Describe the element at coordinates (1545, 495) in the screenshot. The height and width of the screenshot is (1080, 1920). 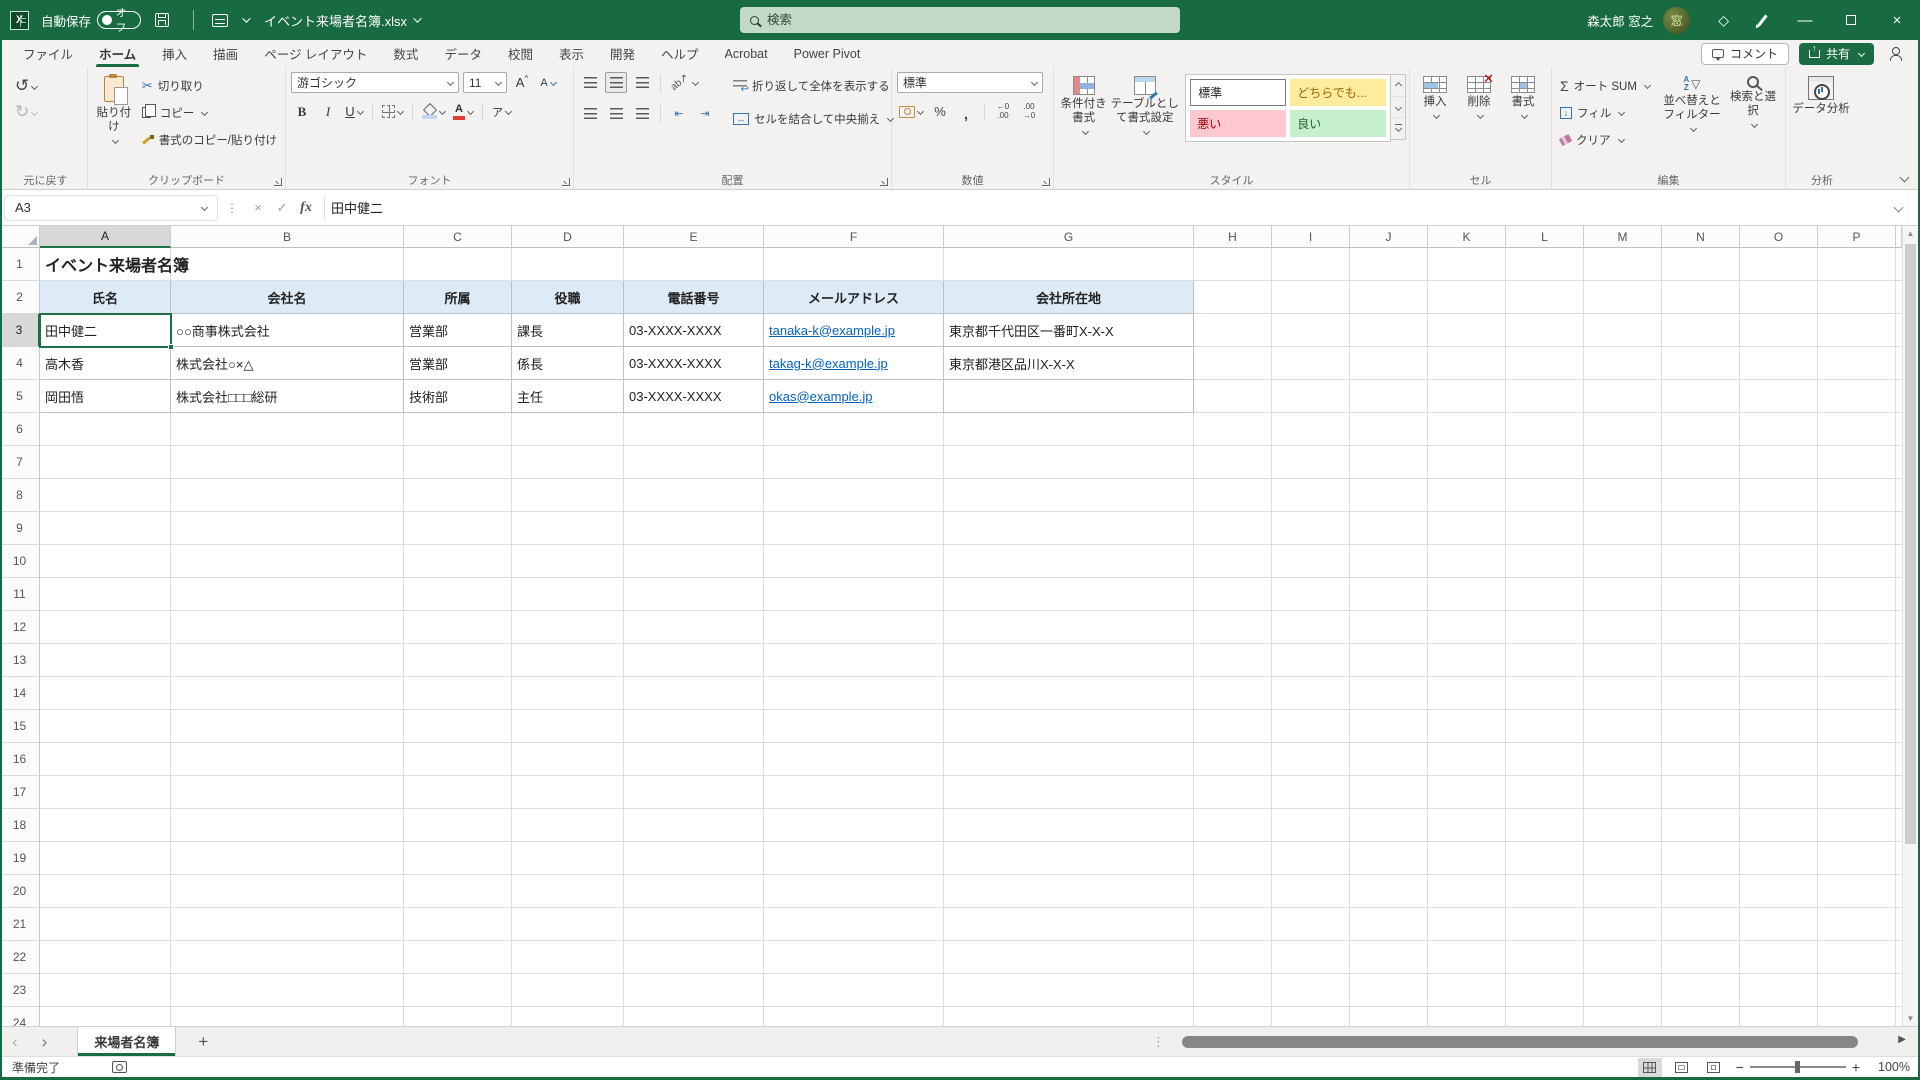
I see `cell-L8` at that location.